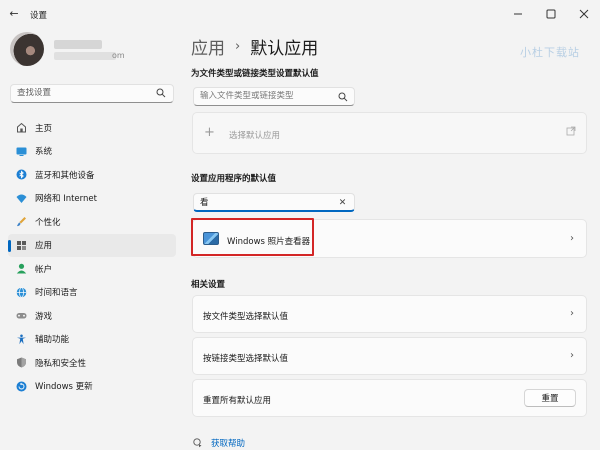 Image resolution: width=600 pixels, height=450 pixels. What do you see at coordinates (234, 179) in the screenshot?
I see `app-defaults-section-heading: 设置应用程序的默认值` at bounding box center [234, 179].